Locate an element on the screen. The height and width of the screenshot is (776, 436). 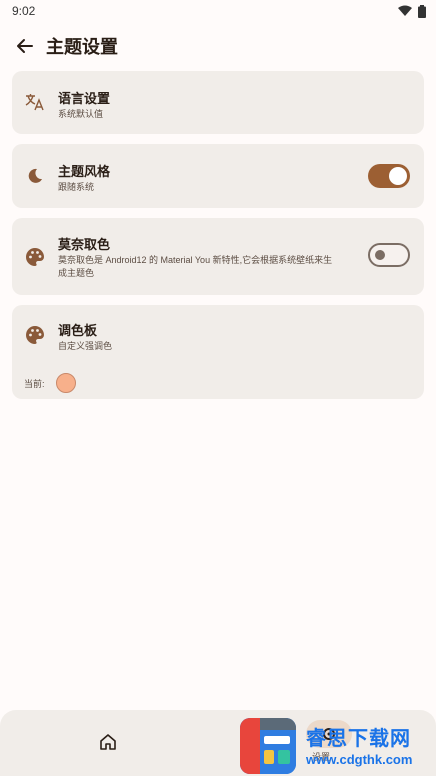
current-color-swatch is located at coordinates (66, 383).